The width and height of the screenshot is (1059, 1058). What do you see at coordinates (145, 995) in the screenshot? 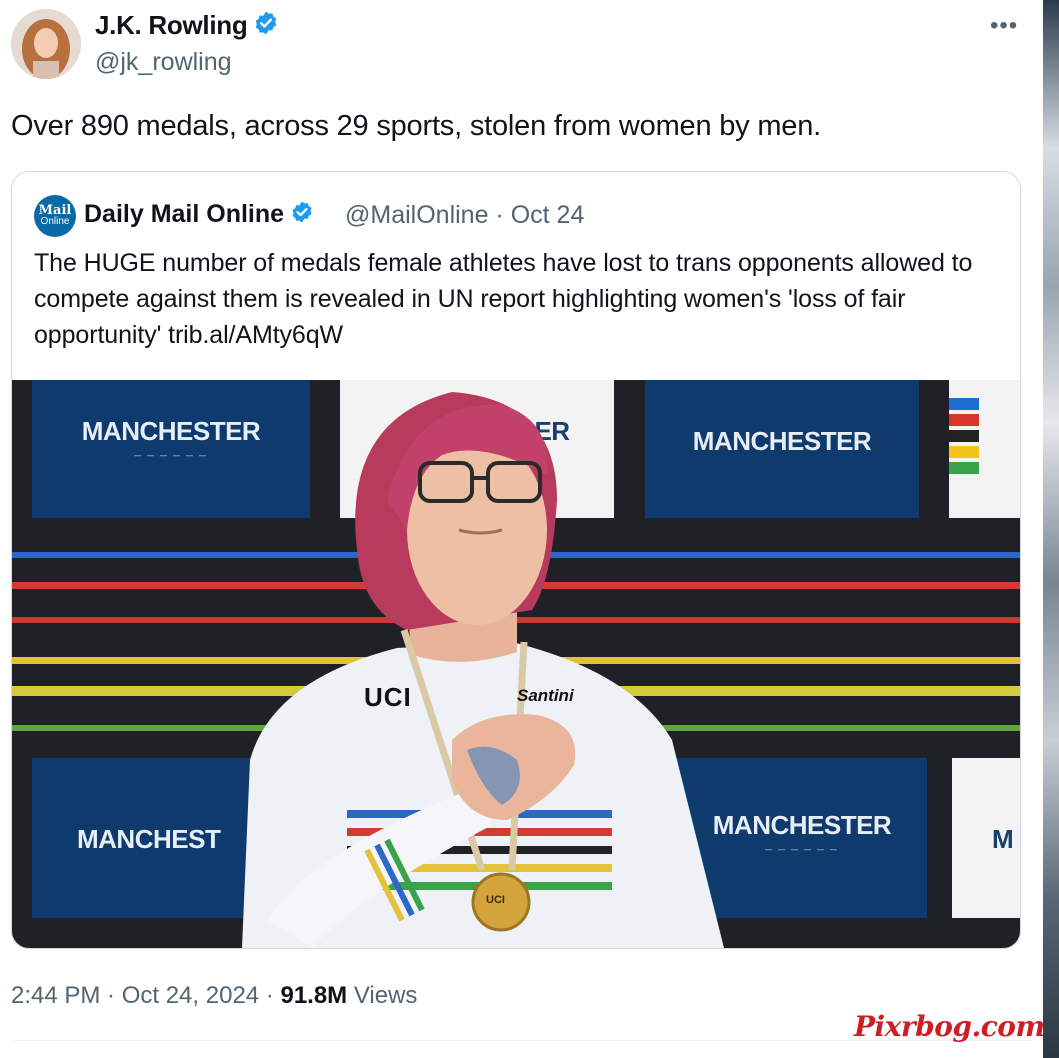
I see `tweet-timestamp: 2:44 PM · Oct 24, 2024 ·` at bounding box center [145, 995].